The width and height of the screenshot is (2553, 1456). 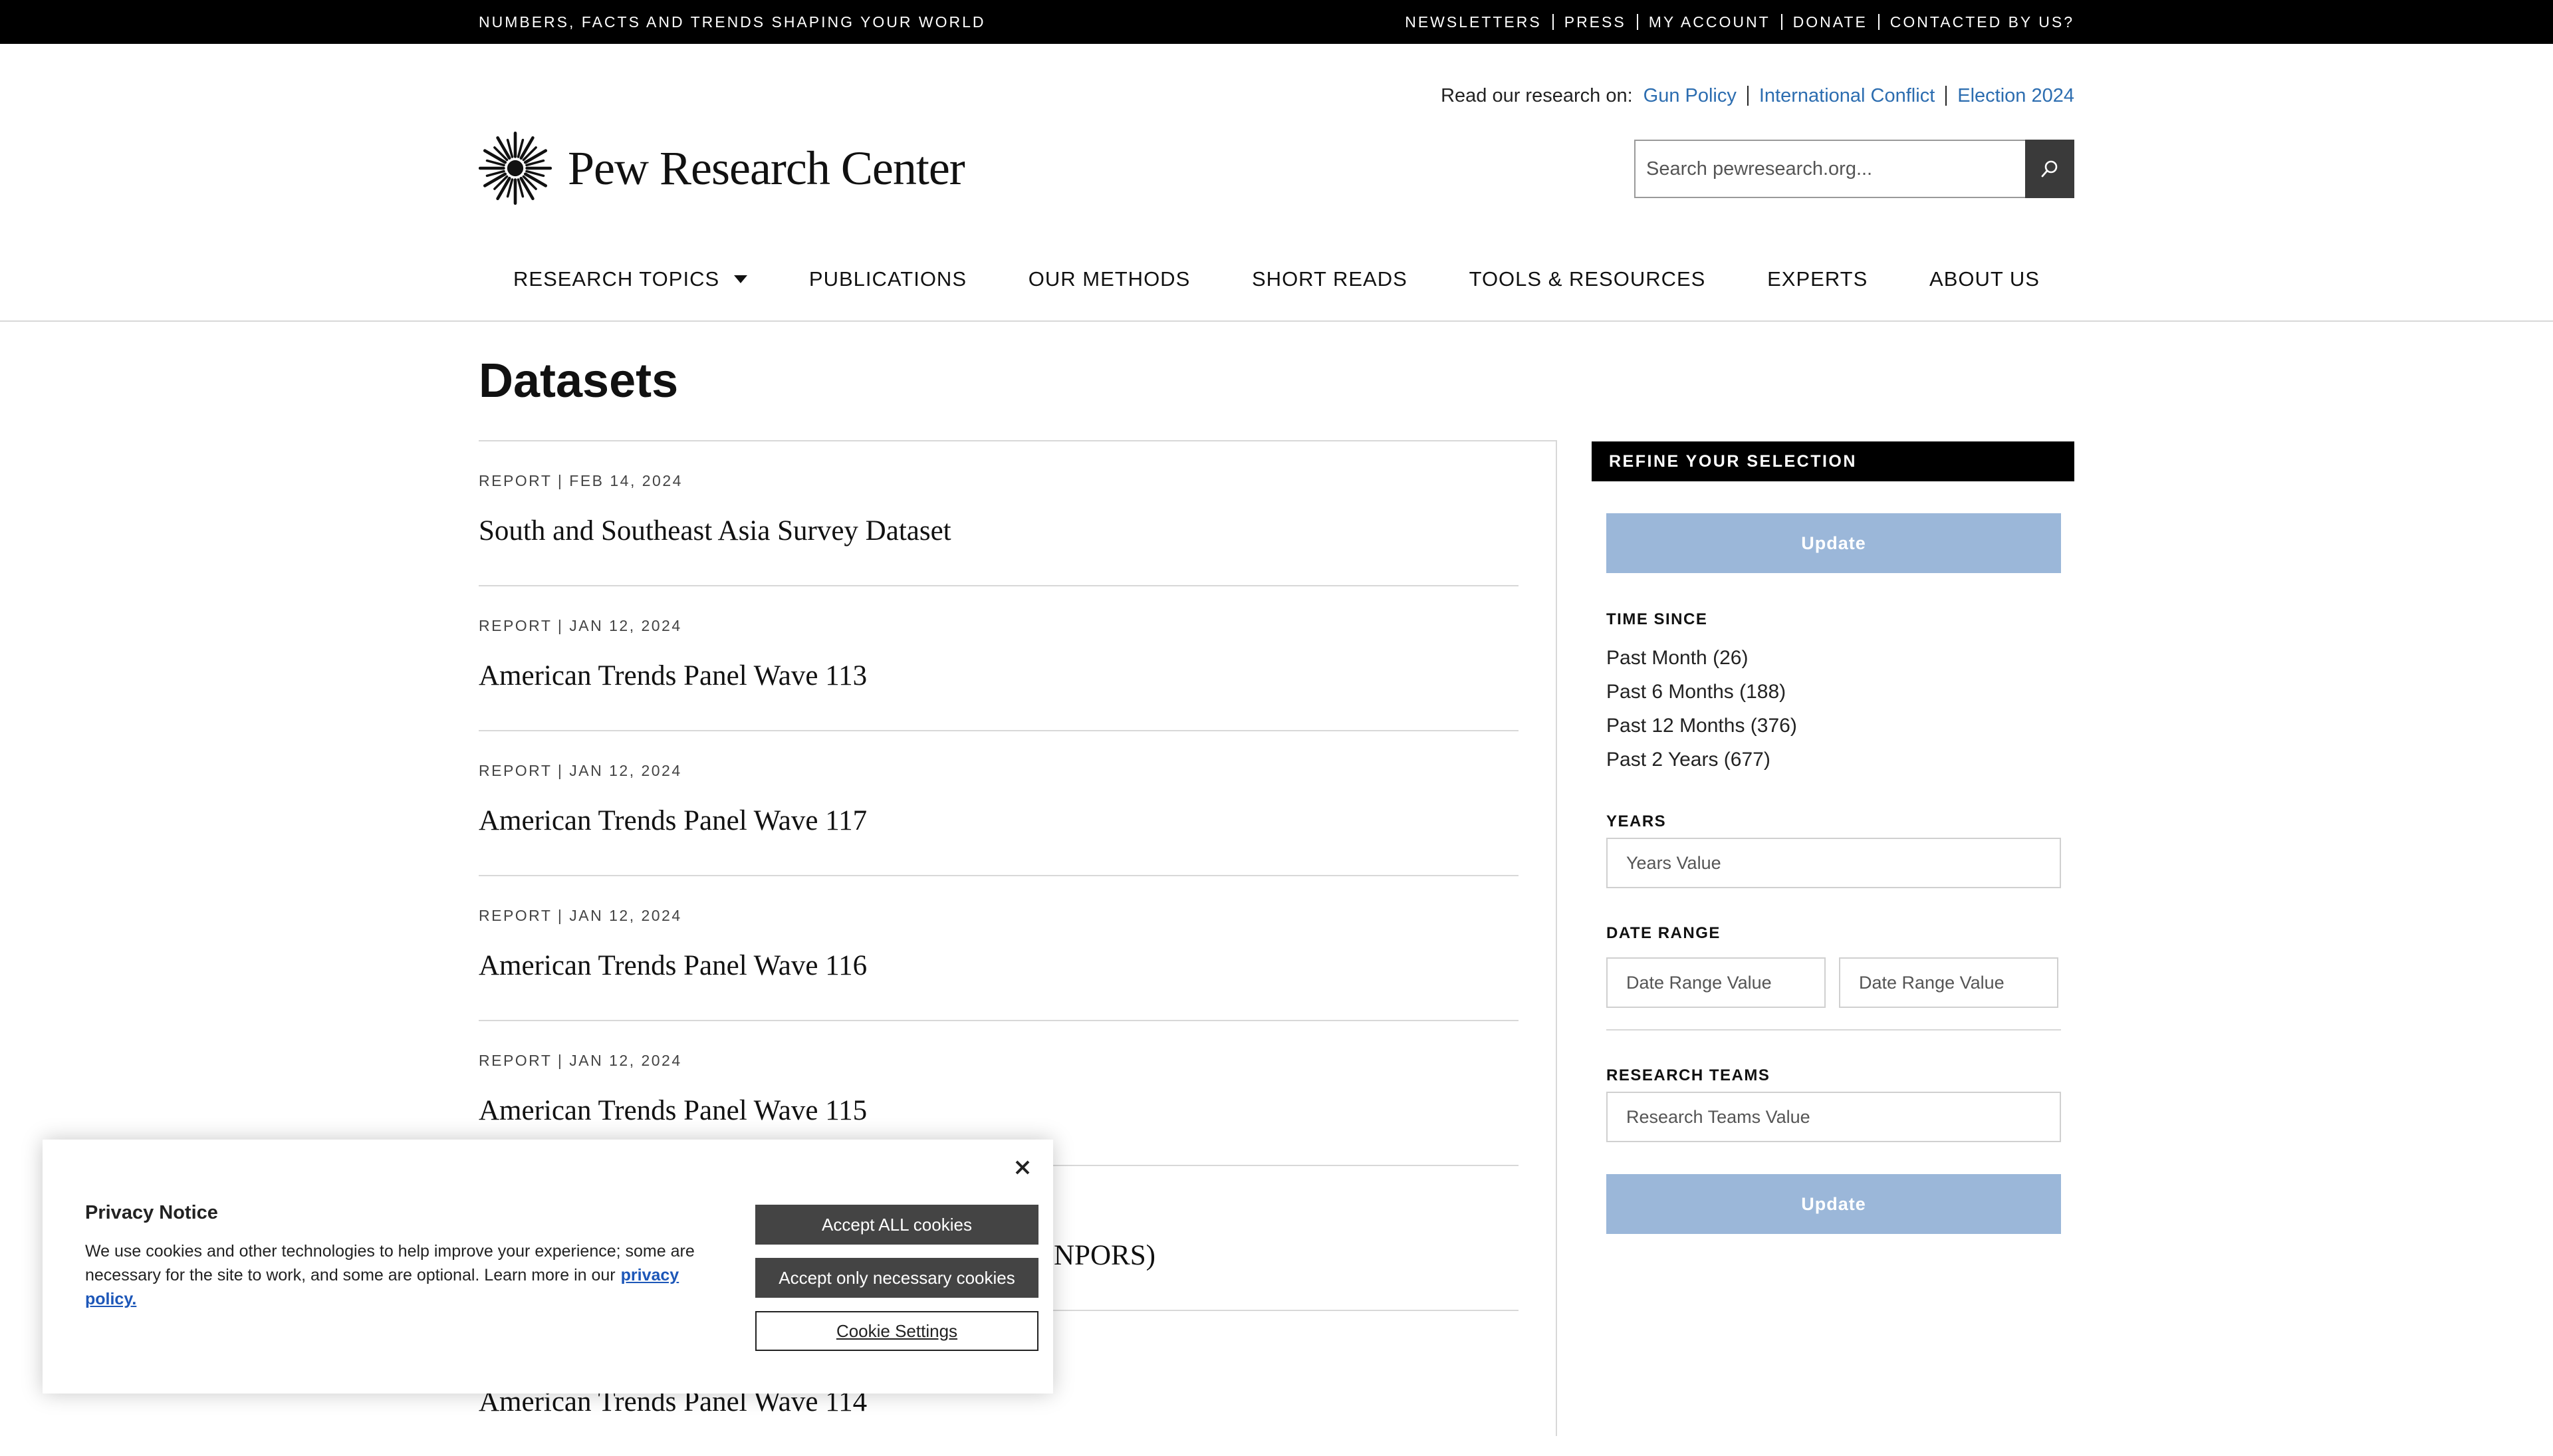 What do you see at coordinates (151, 1212) in the screenshot?
I see `privacy-notice-title: Privacy Notice` at bounding box center [151, 1212].